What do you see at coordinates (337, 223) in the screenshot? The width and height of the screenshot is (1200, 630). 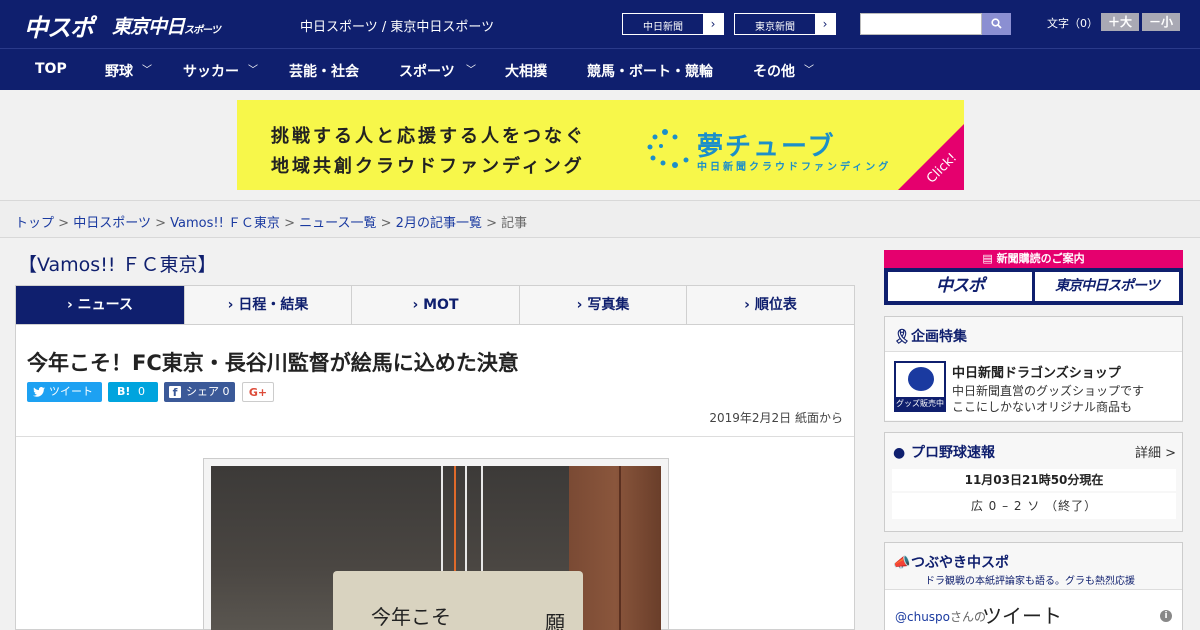 I see `breadcrumb-news-list: ニュース一覧` at bounding box center [337, 223].